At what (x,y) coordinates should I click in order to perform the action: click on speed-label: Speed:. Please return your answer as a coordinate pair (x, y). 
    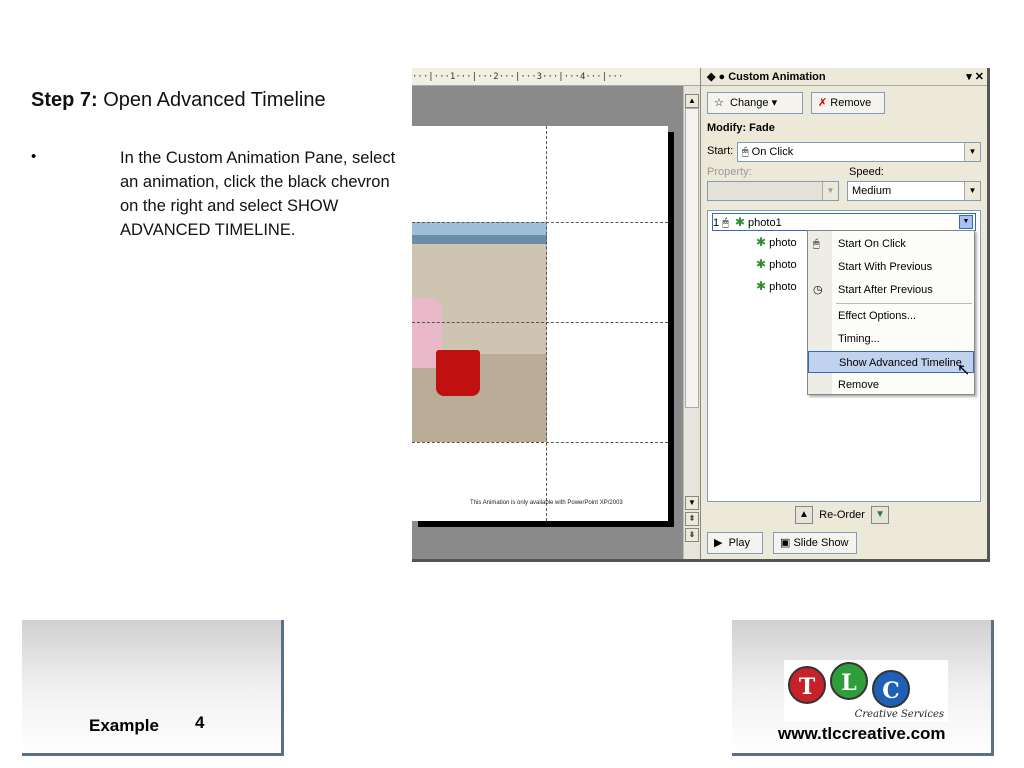
    Looking at the image, I should click on (866, 172).